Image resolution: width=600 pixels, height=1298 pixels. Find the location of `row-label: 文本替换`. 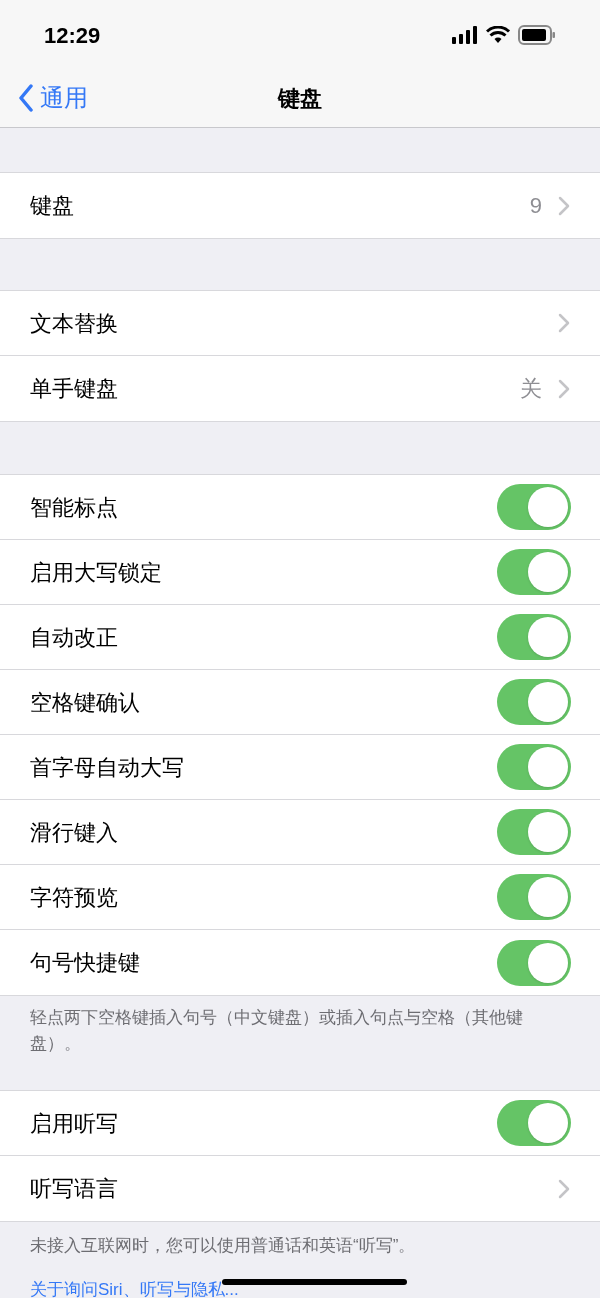

row-label: 文本替换 is located at coordinates (74, 323).